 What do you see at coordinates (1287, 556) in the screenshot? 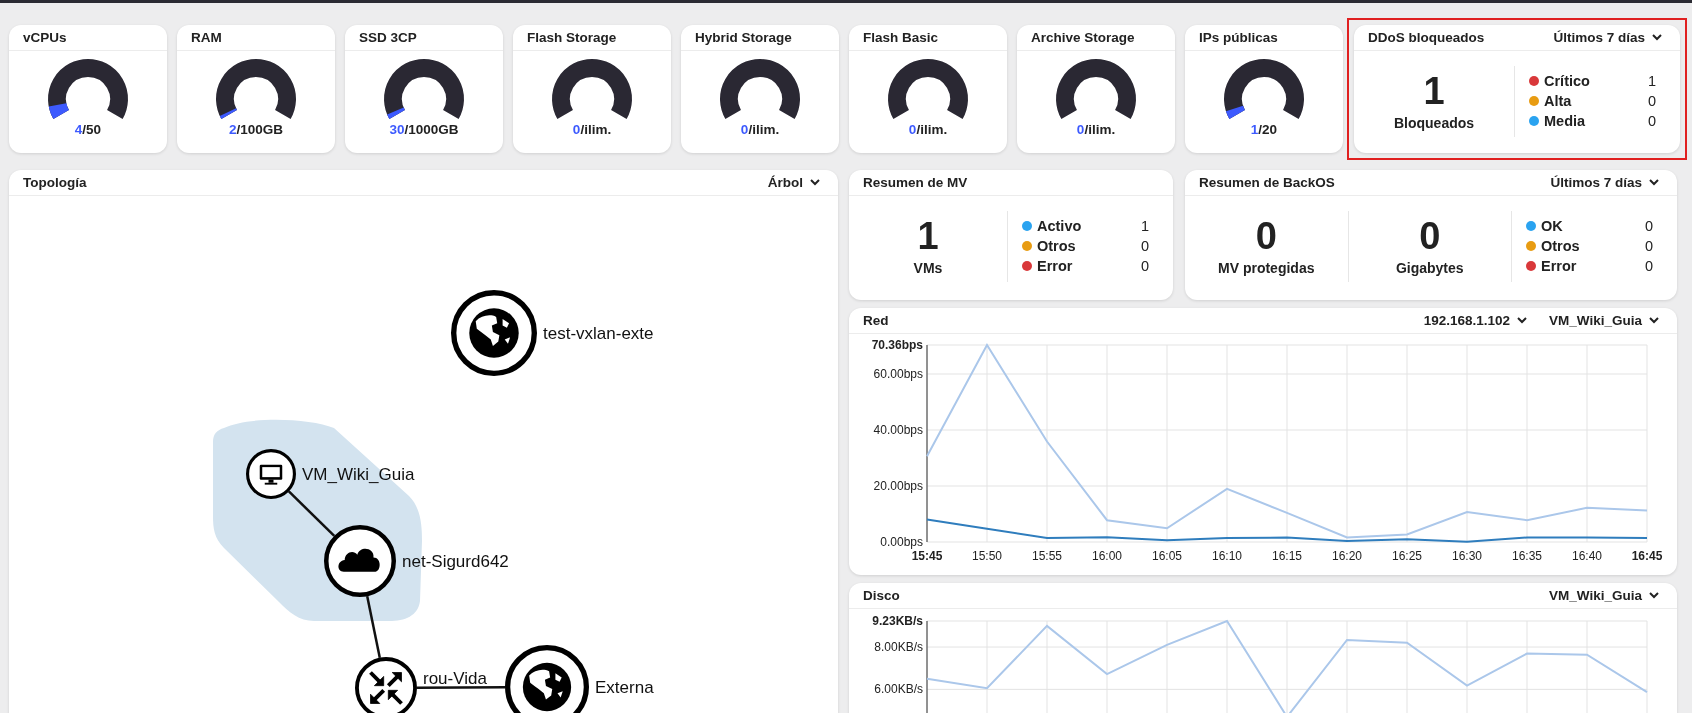
I see `axis-label: 16:15` at bounding box center [1287, 556].